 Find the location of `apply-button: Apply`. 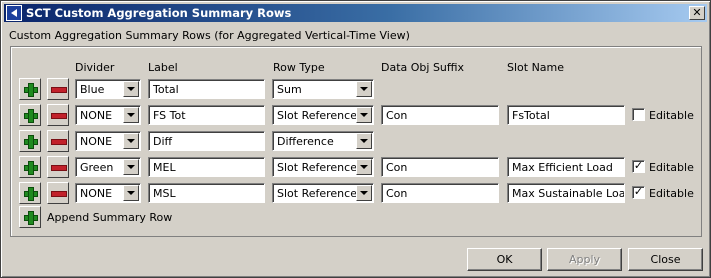

apply-button: Apply is located at coordinates (584, 259).